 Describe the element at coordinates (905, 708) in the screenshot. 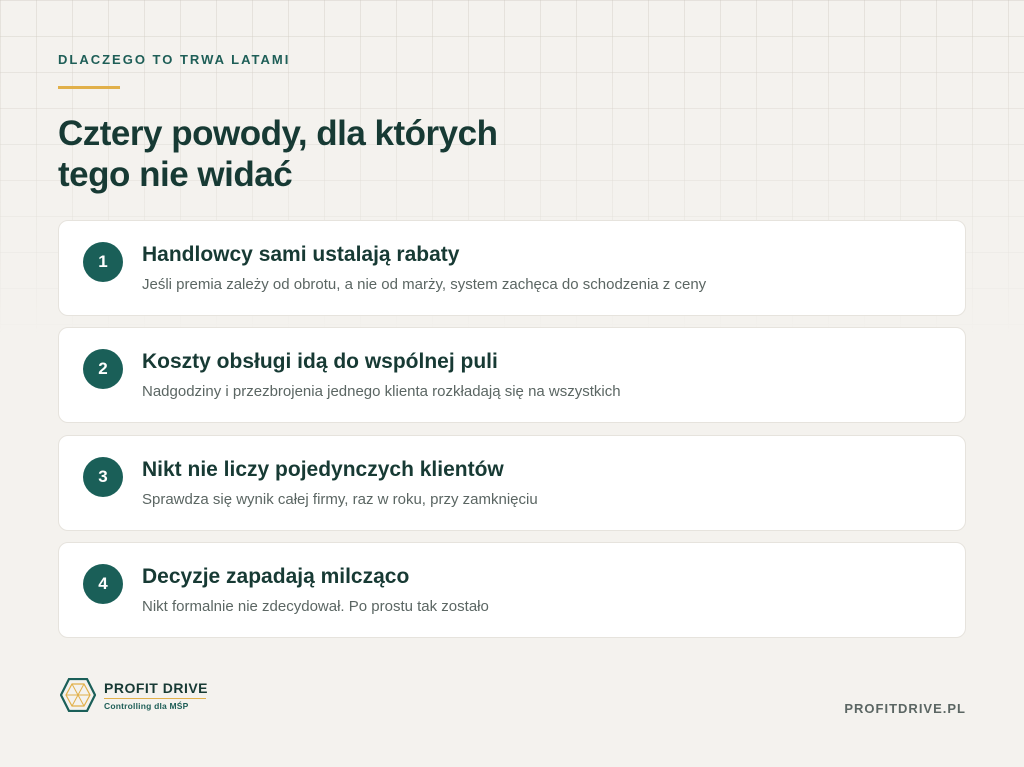

I see `website-url: PROFITDRIVE.PL` at that location.